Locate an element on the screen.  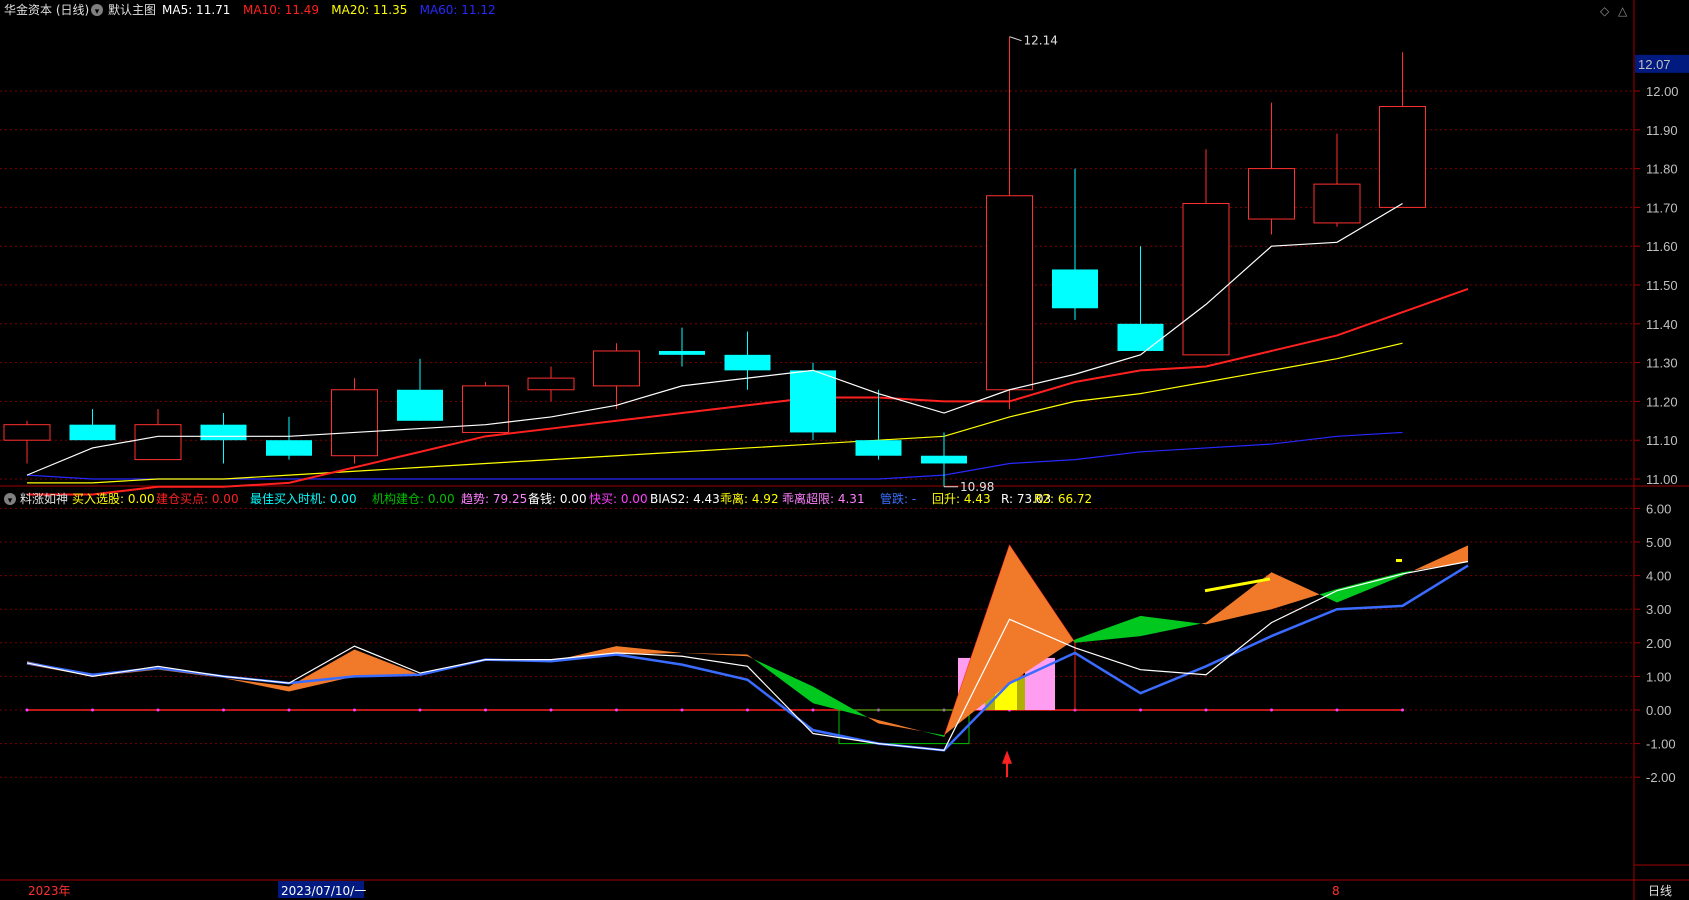
price-tick-label: 11.20 is located at coordinates (1662, 401).